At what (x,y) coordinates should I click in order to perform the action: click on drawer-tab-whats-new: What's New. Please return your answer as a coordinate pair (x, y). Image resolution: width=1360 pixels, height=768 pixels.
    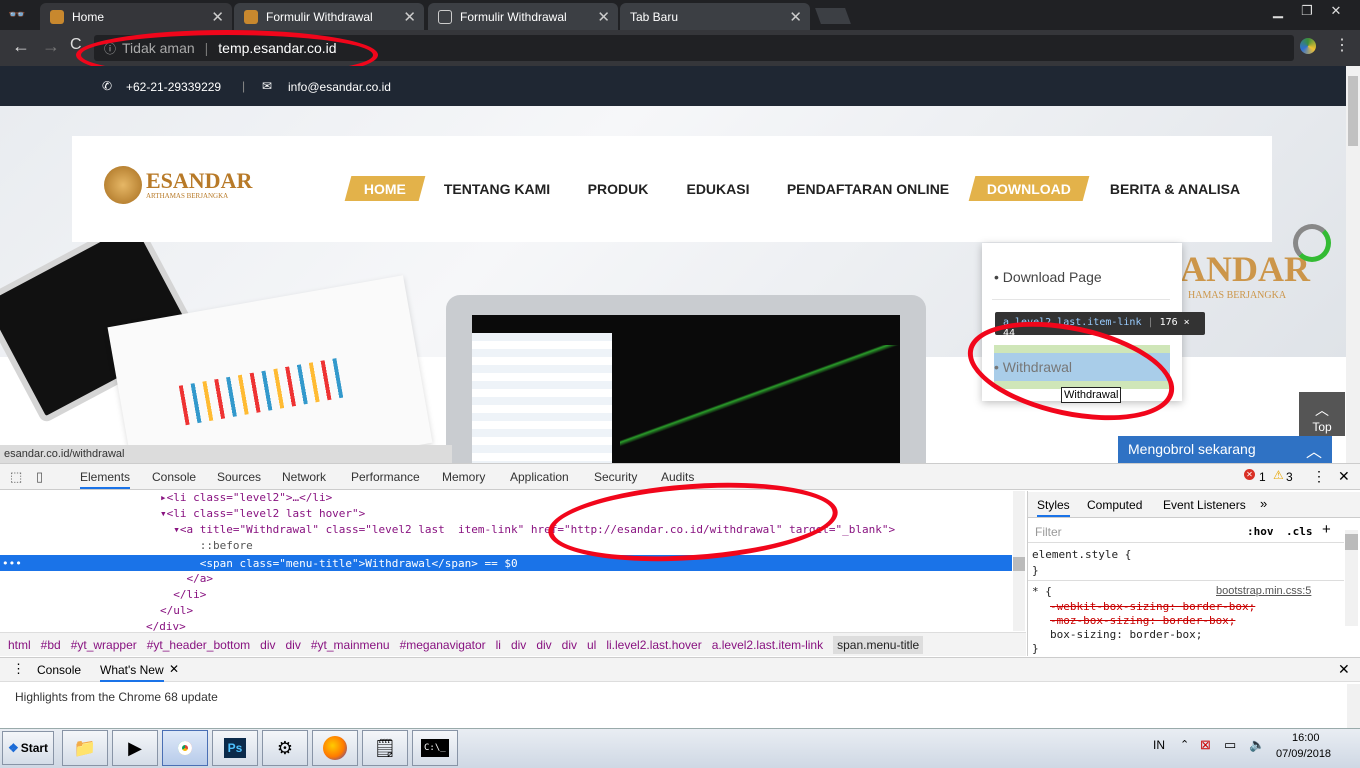
    Looking at the image, I should click on (132, 672).